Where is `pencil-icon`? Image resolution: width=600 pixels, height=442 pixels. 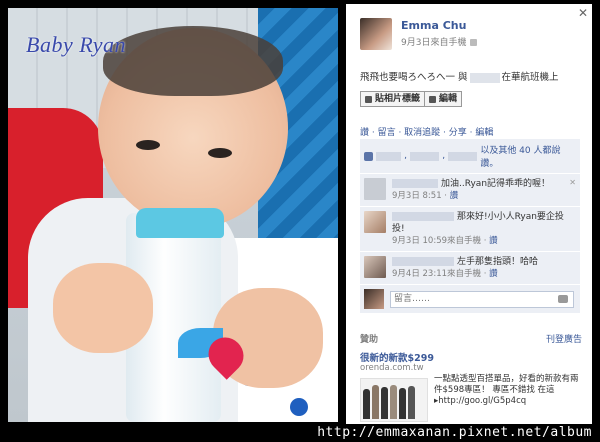
pencil-icon is located at coordinates (433, 99).